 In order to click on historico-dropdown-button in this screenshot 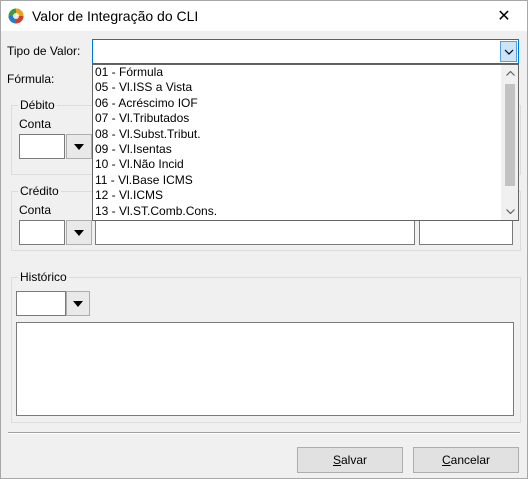, I will do `click(78, 303)`.